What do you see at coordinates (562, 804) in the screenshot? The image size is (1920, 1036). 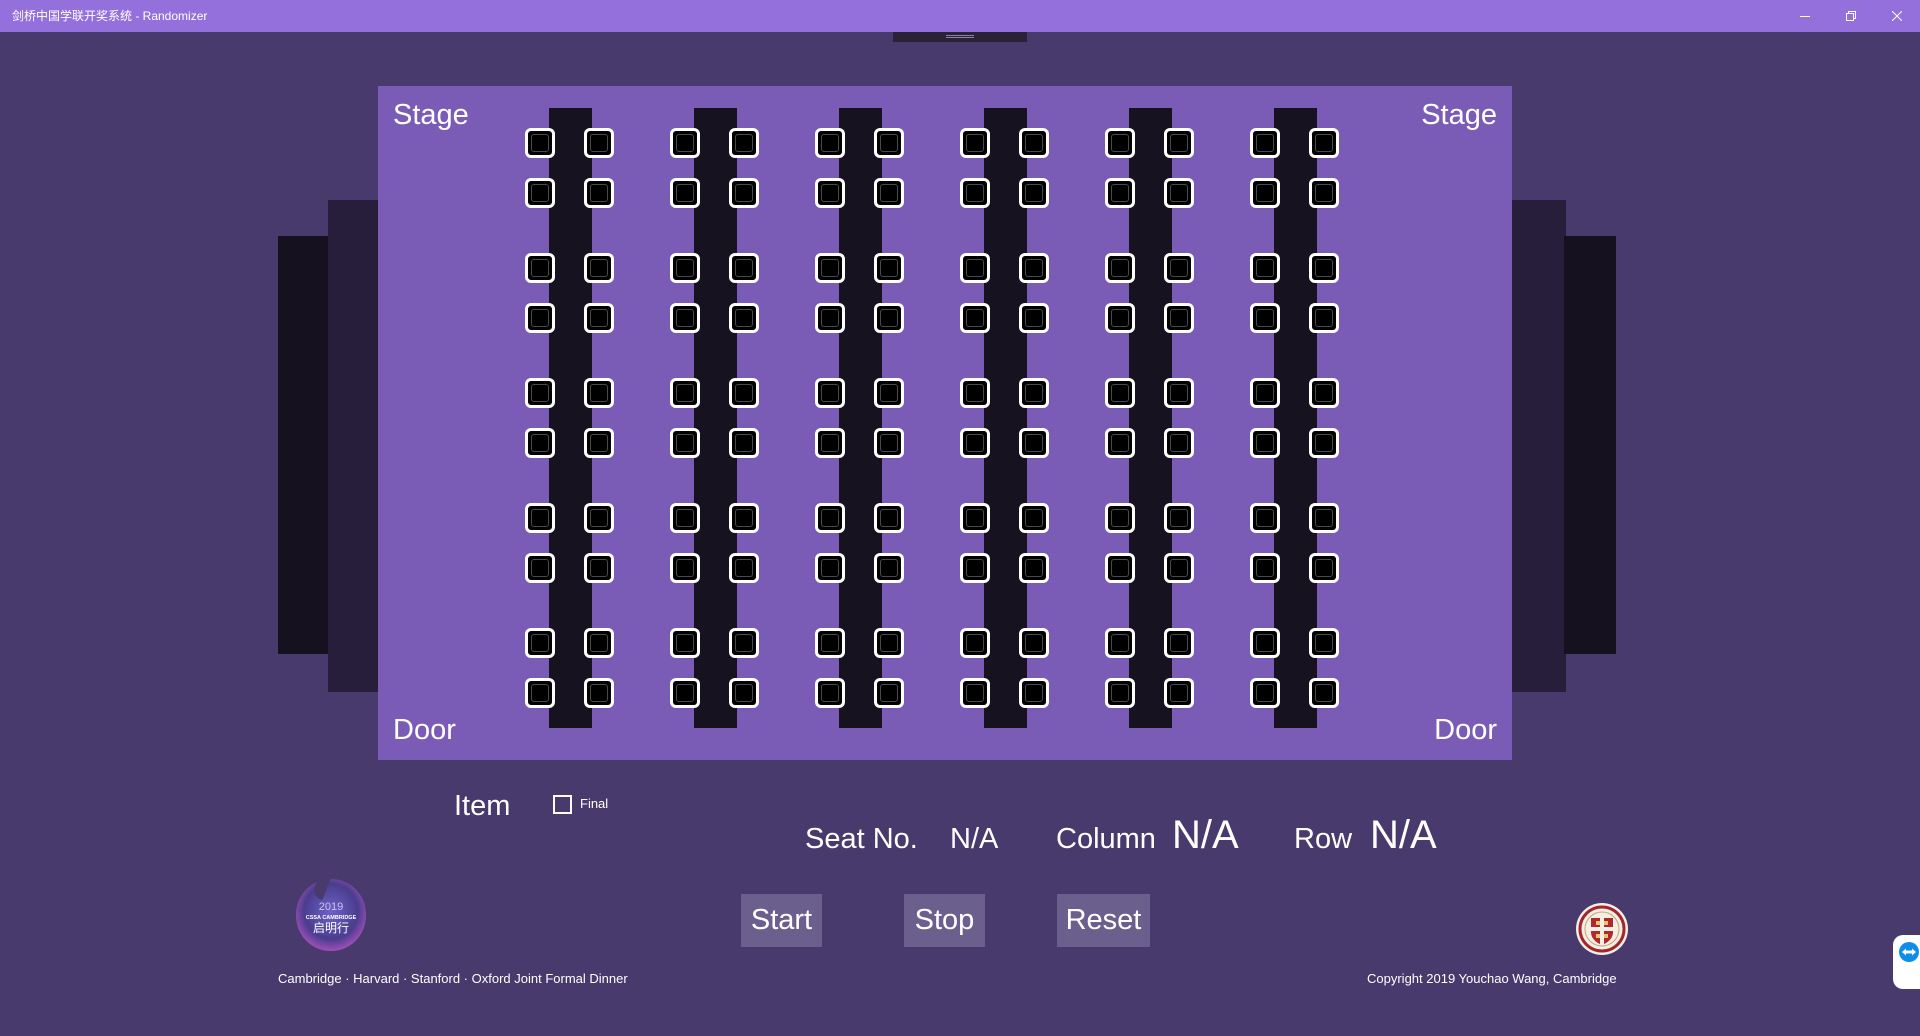 I see `final-checkbox` at bounding box center [562, 804].